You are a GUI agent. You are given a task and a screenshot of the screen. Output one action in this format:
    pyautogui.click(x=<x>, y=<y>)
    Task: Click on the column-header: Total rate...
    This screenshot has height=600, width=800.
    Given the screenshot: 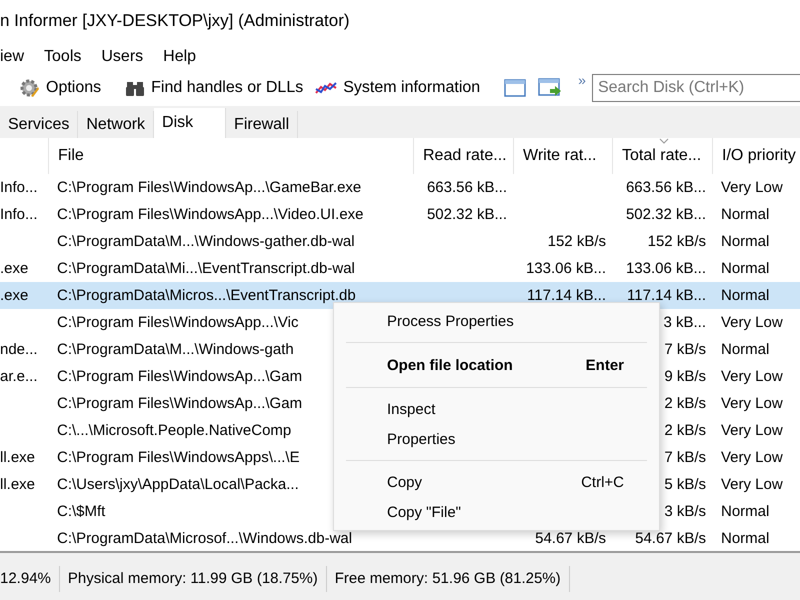 What is the action you would take?
    pyautogui.click(x=662, y=156)
    